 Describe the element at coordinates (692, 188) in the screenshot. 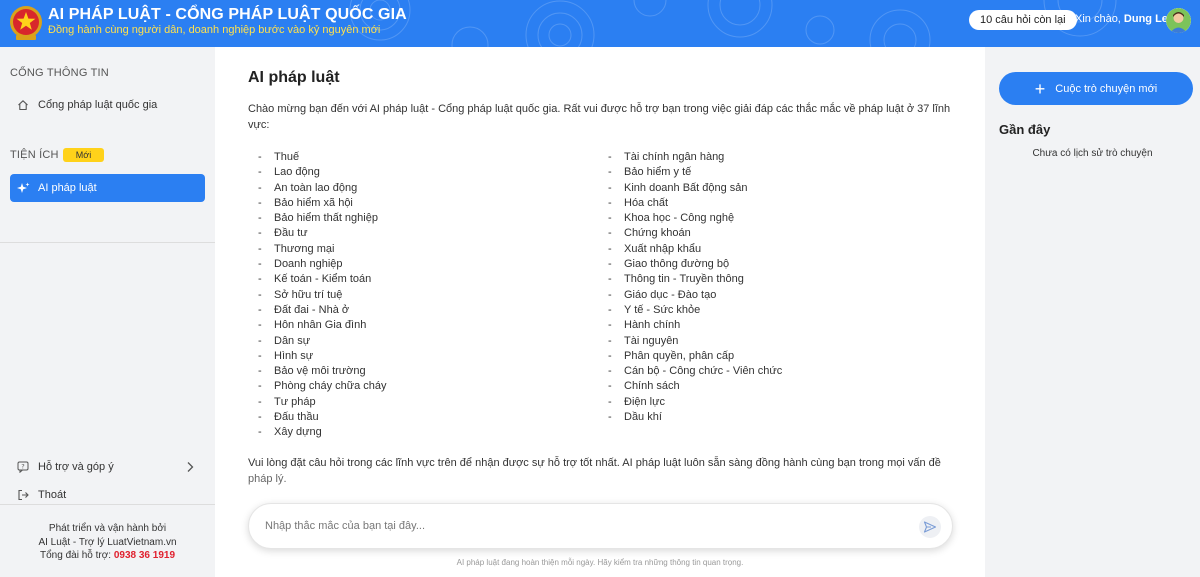

I see `legal-field-item: Kinh doanh Bất động sản` at that location.